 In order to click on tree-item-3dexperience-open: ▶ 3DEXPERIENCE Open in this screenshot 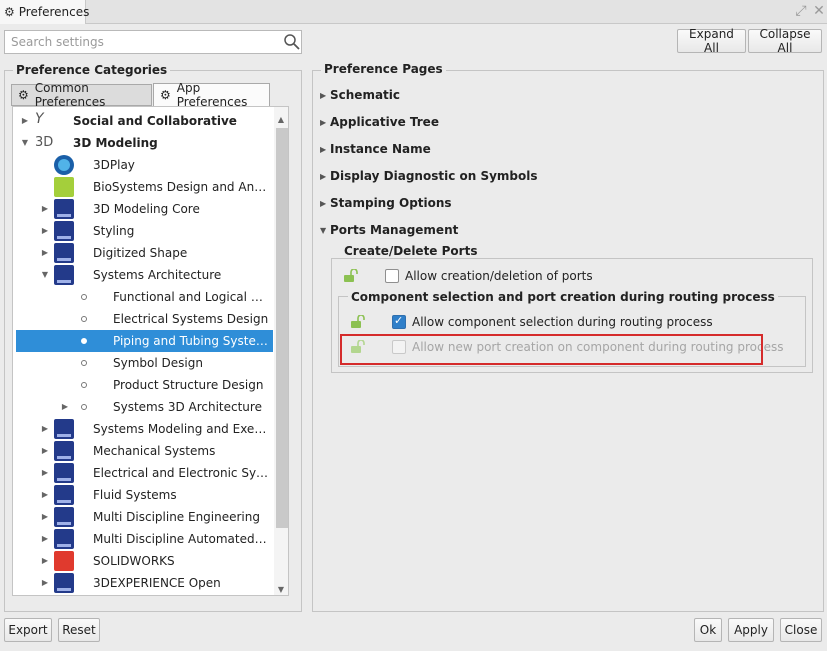, I will do `click(143, 583)`.